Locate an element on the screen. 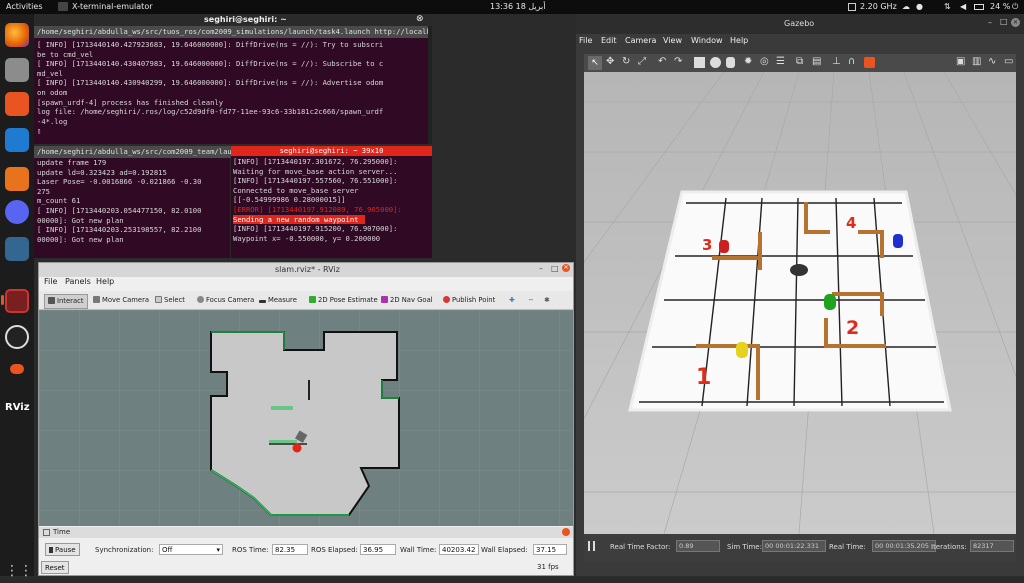 The width and height of the screenshot is (1024, 583). sphere-shape-icon is located at coordinates (715, 62).